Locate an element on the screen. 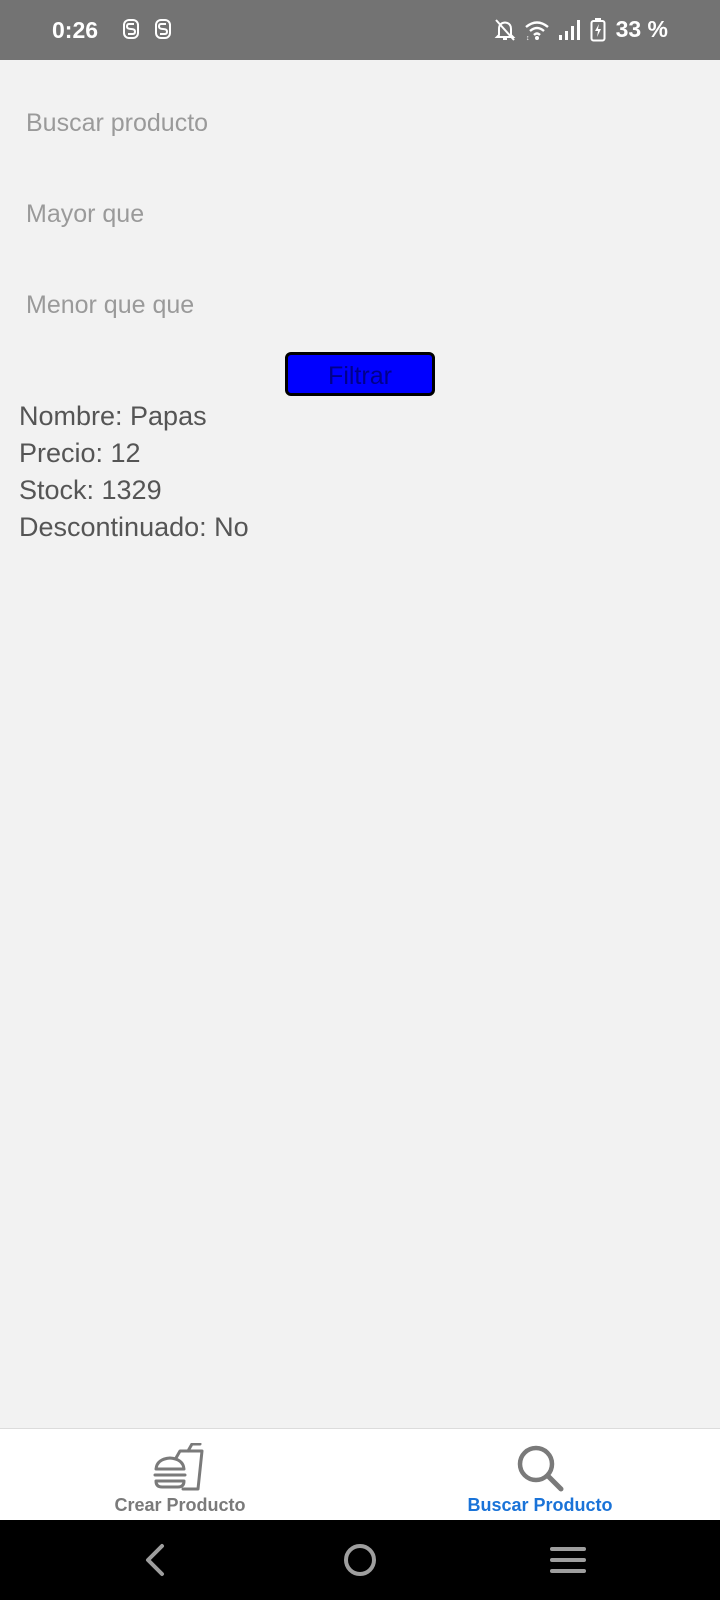 The height and width of the screenshot is (1600, 720). bottom-tab-bar: Crear Producto Buscar Producto is located at coordinates (360, 1474).